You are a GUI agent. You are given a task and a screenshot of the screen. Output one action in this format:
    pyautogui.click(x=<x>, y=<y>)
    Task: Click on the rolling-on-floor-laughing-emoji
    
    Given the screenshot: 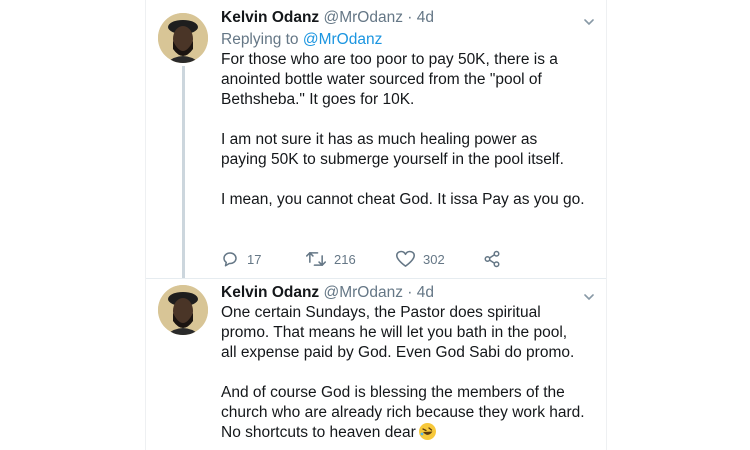 What is the action you would take?
    pyautogui.click(x=427, y=431)
    